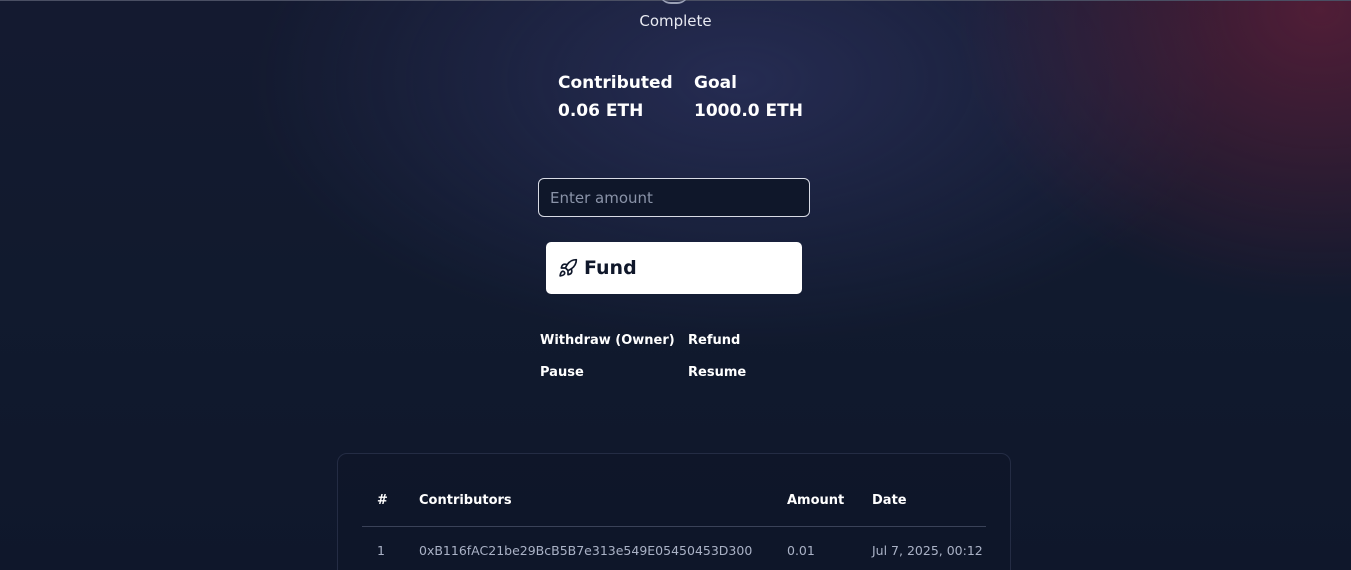 The height and width of the screenshot is (570, 1351). I want to click on withdraw-button: Withdraw (Owner), so click(607, 340).